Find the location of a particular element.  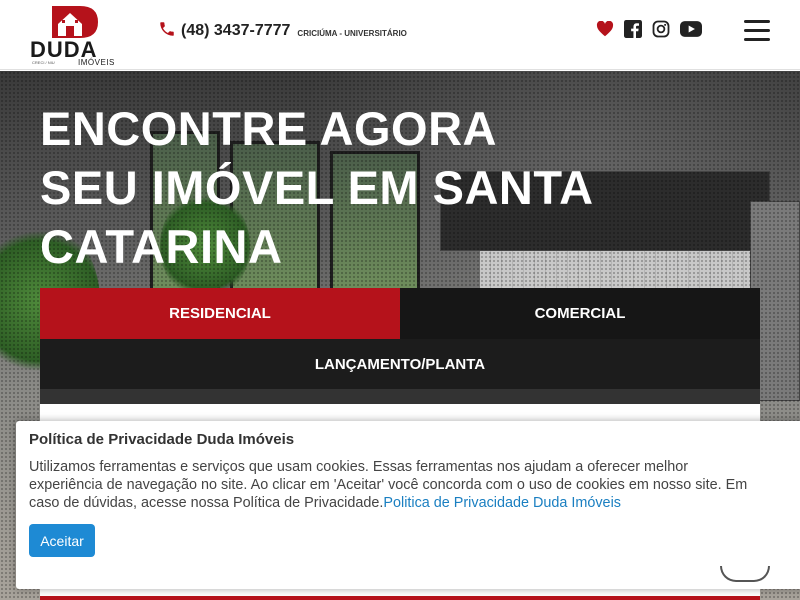

privacy-policy-link: Politica de Privacidade Duda Imóveis is located at coordinates (502, 503).